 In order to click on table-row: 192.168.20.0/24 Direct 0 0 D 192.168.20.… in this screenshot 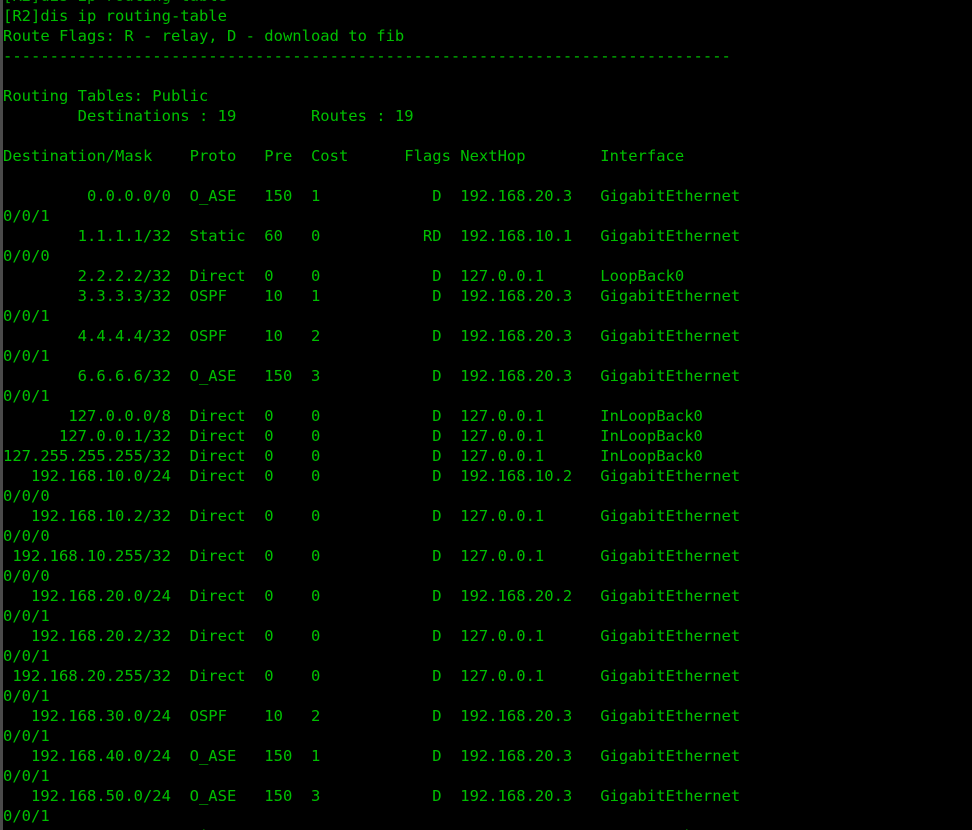, I will do `click(487, 596)`.